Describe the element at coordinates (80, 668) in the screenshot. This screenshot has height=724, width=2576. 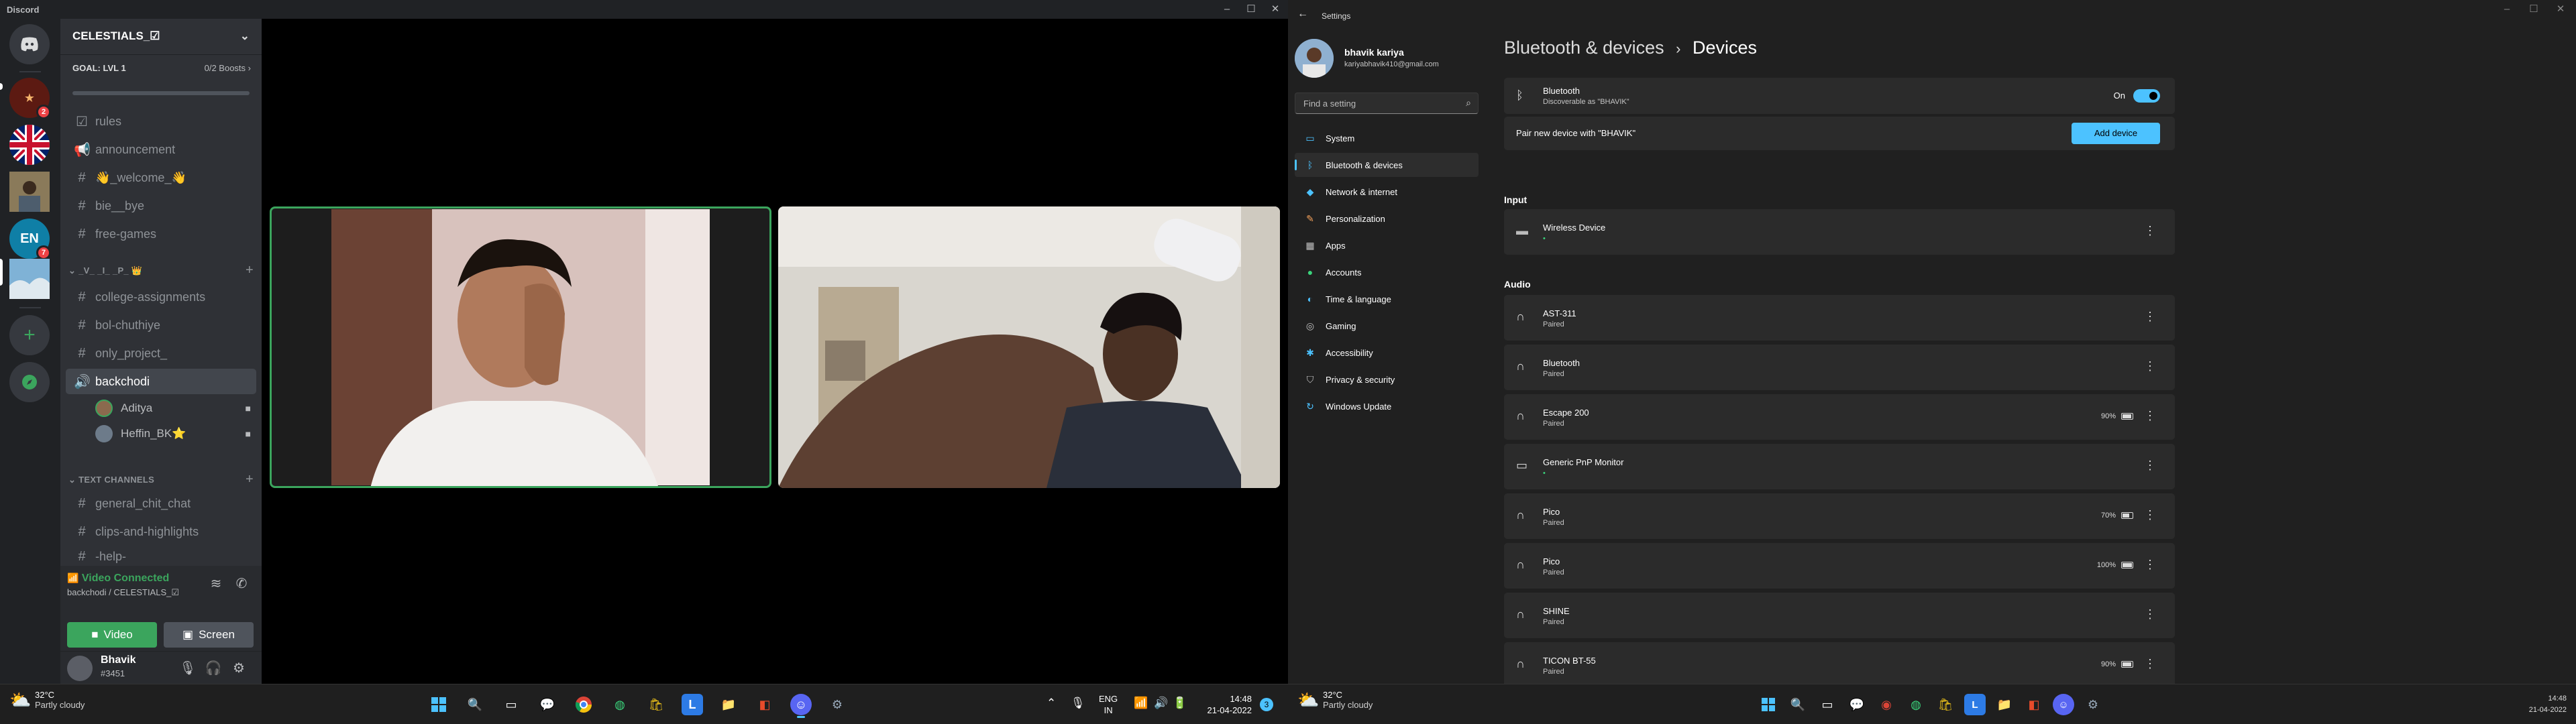
I see `avatar` at that location.